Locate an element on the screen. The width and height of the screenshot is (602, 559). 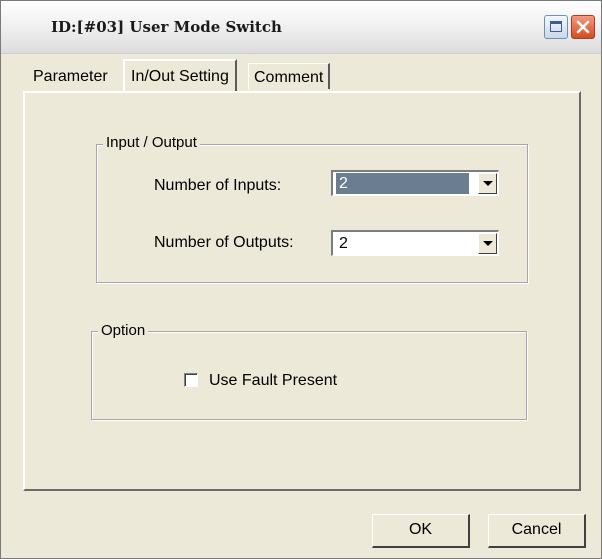
number-of-inputs-value: 2 is located at coordinates (402, 183).